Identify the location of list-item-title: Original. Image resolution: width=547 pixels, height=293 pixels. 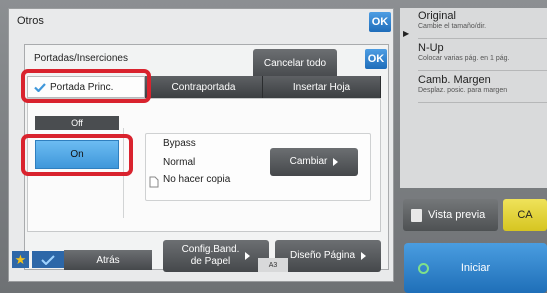
(437, 16).